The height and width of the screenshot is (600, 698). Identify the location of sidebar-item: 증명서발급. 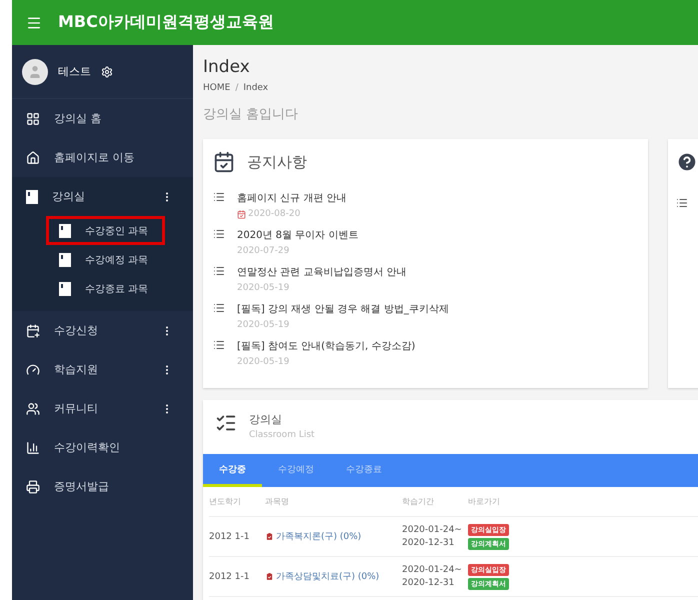
(102, 486).